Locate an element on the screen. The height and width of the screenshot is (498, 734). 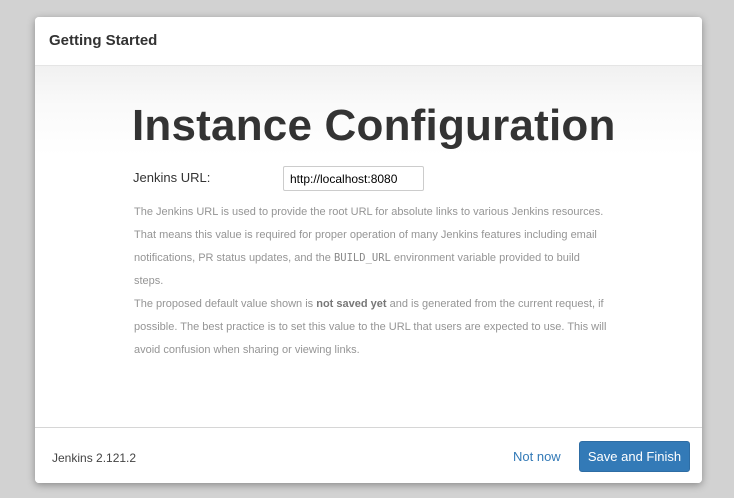
page-title: Instance Configuration is located at coordinates (374, 125).